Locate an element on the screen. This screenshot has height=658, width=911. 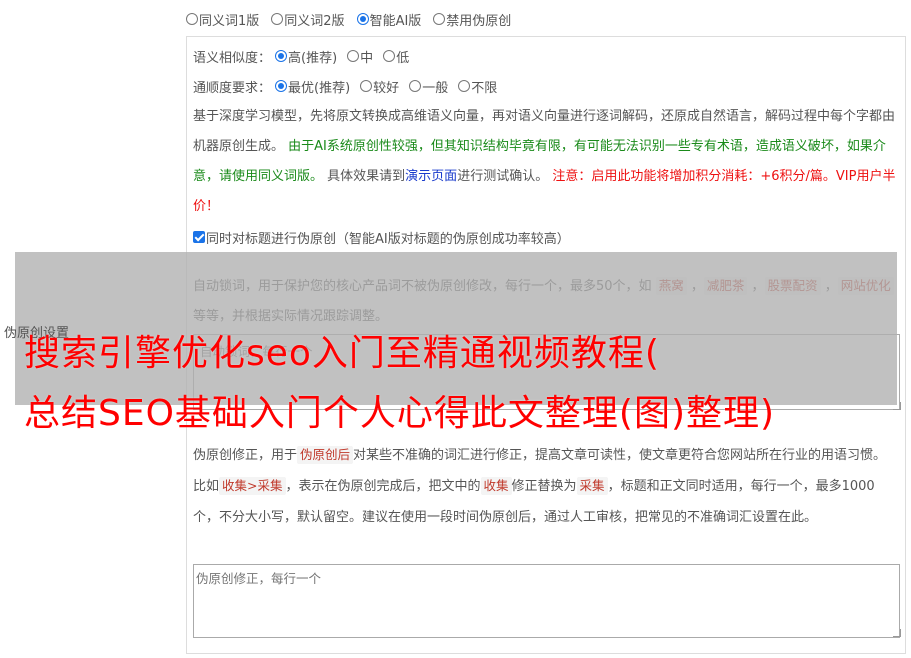
lock-example-tag: 减肥茶 is located at coordinates (725, 286).